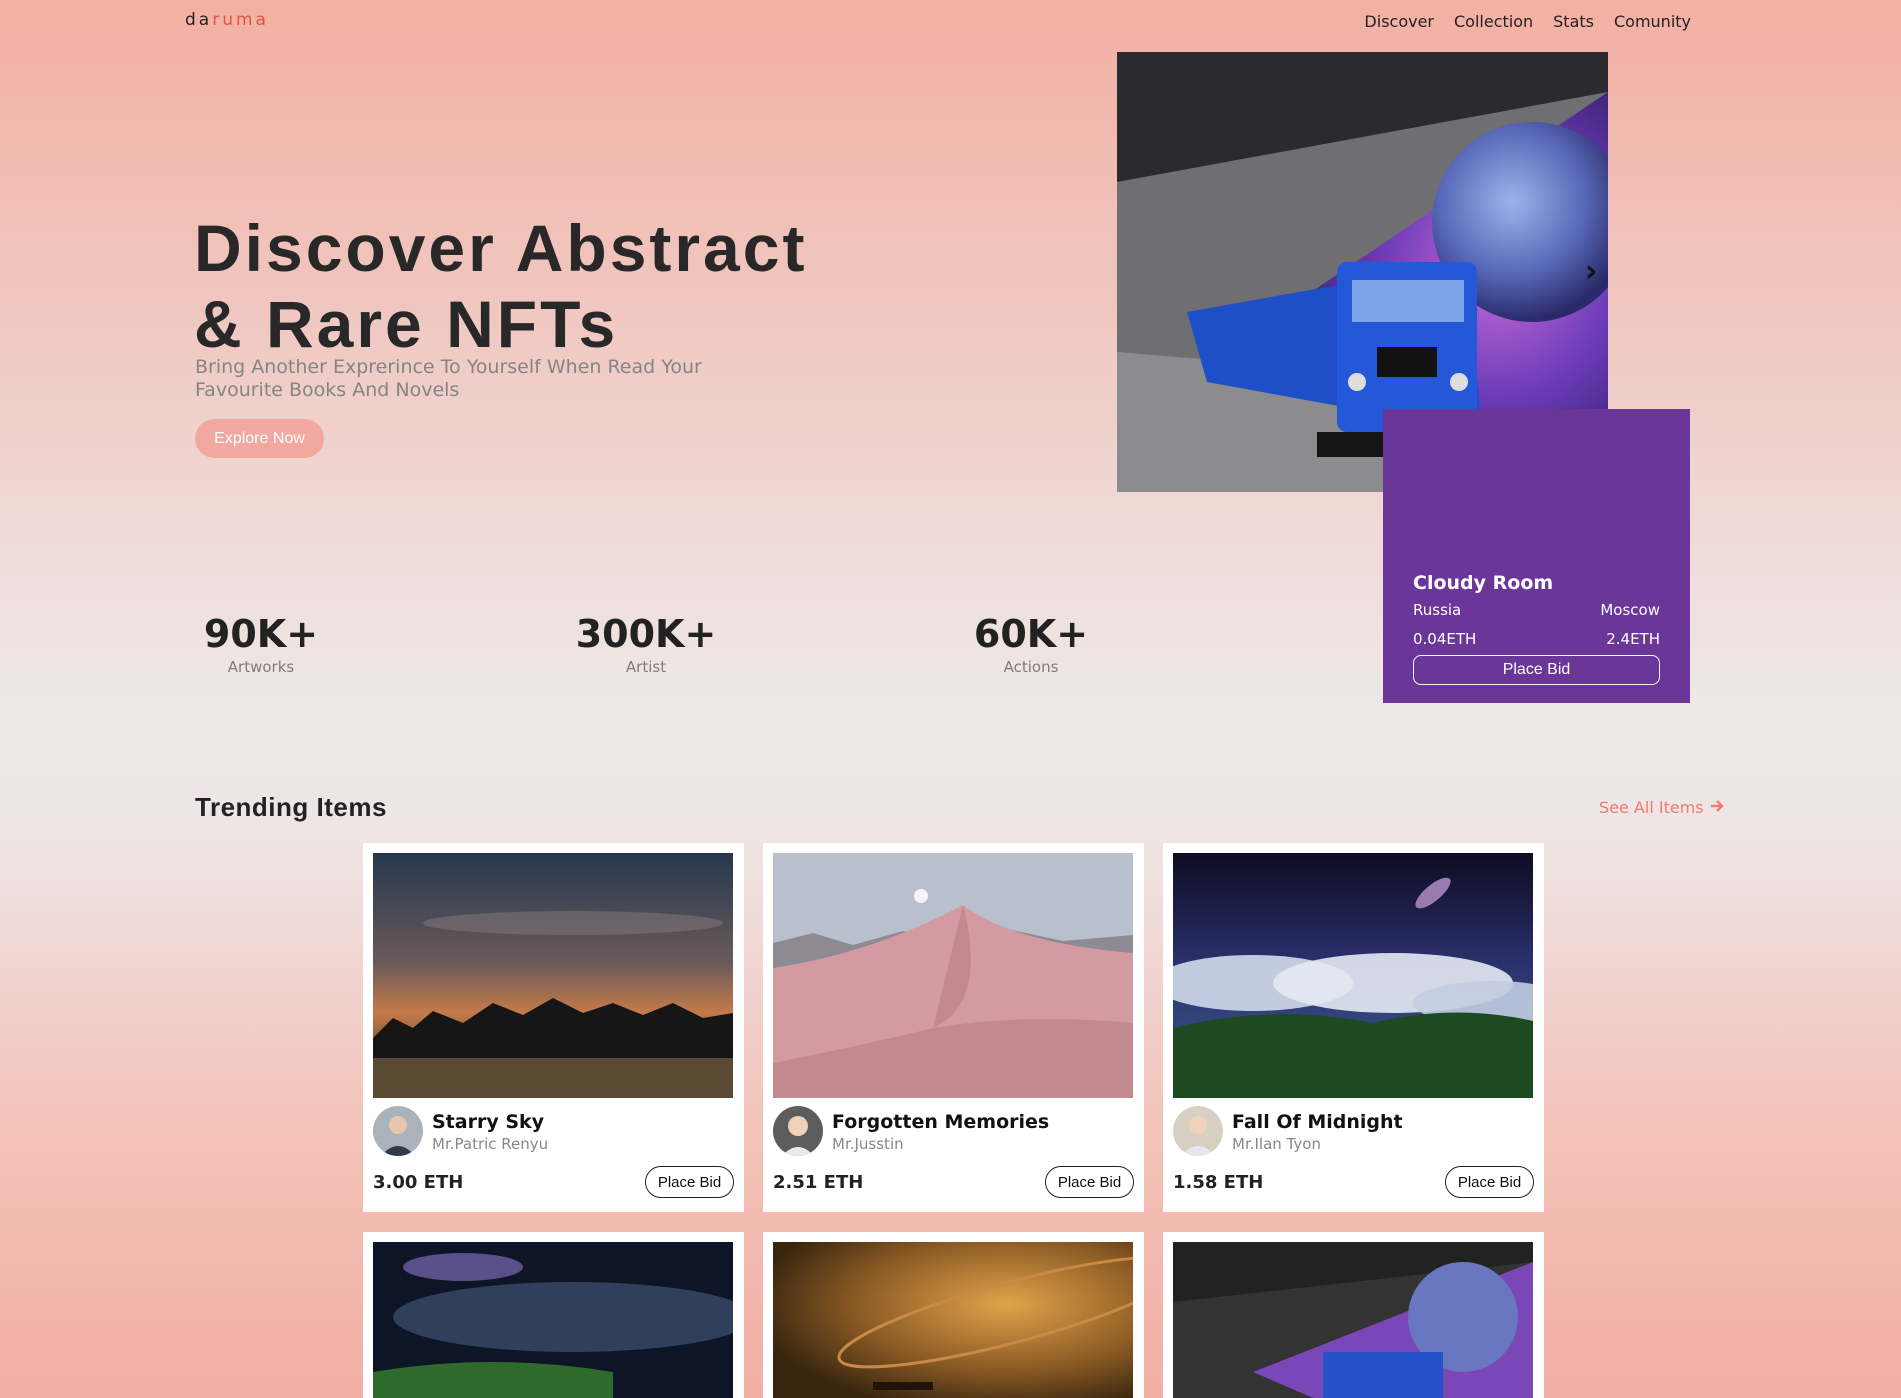  Describe the element at coordinates (1483, 583) in the screenshot. I see `featured-title: Cloudy Room` at that location.